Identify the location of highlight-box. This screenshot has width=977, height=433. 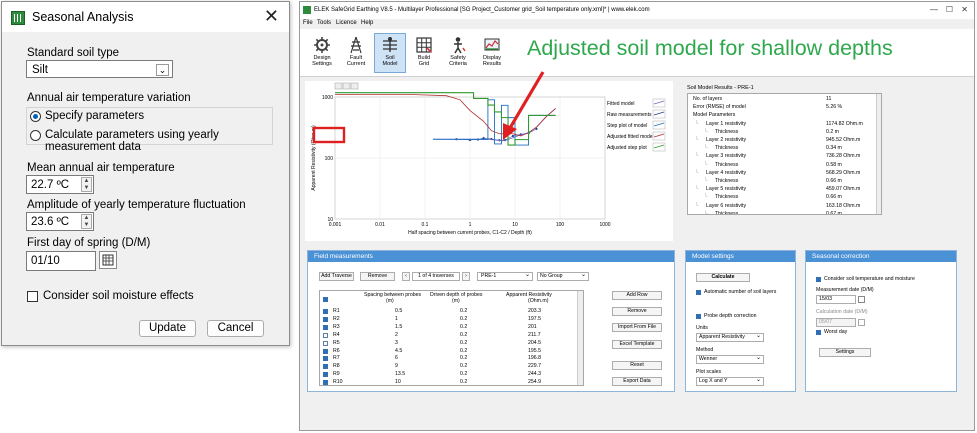
(329, 135).